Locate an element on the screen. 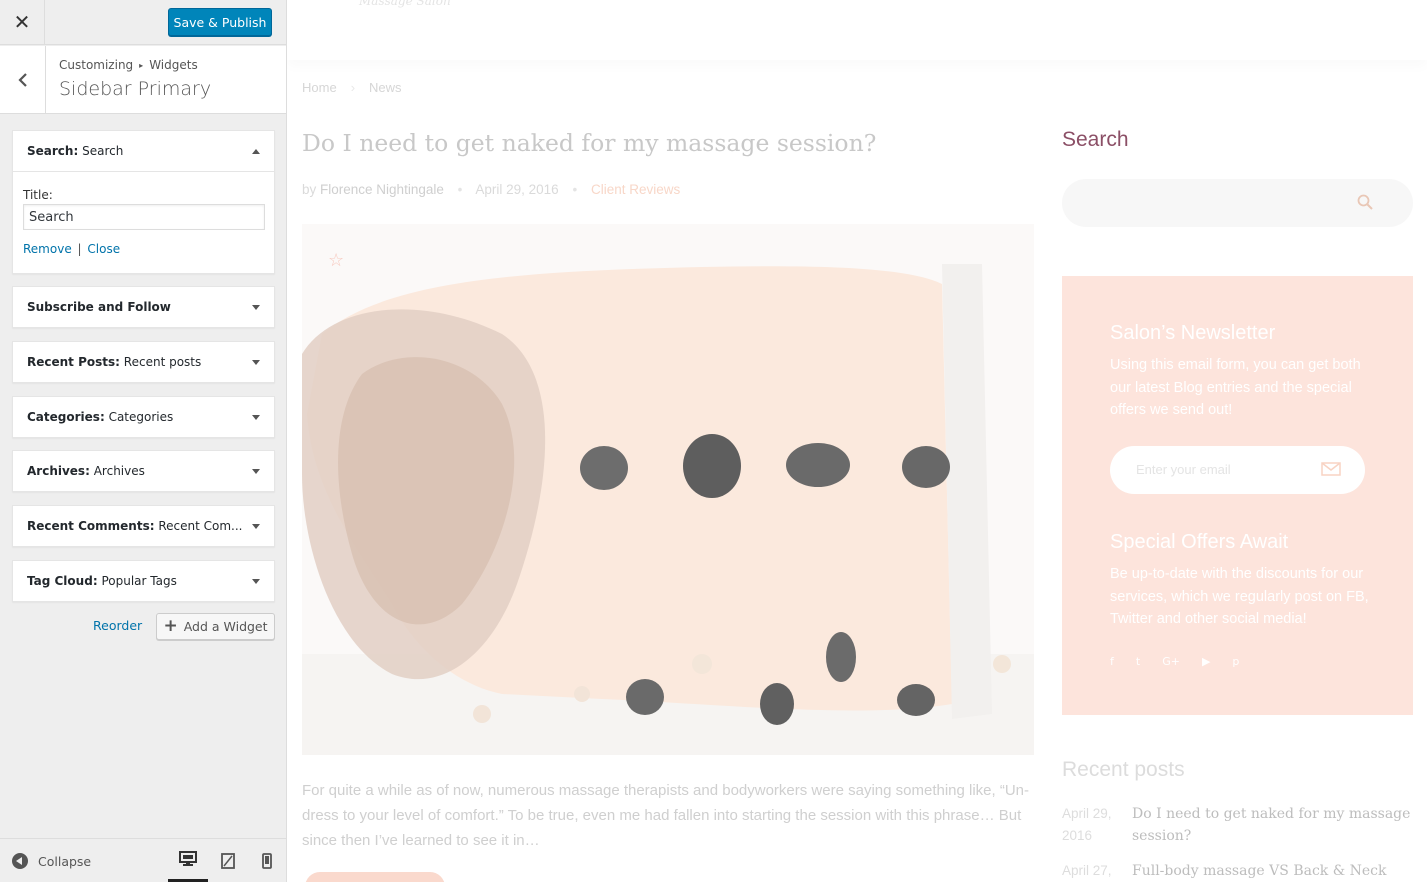  mobile-icon is located at coordinates (267, 861).